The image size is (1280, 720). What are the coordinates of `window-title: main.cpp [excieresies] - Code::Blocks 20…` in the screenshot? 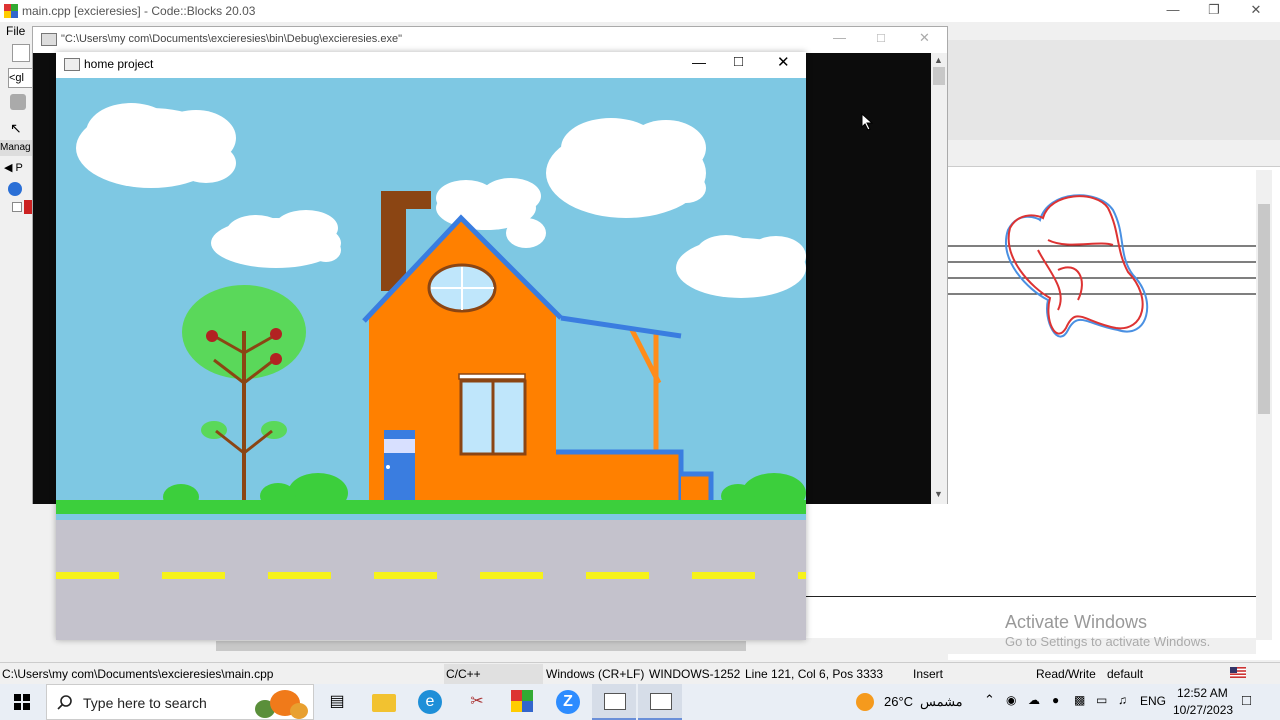 It's located at (139, 11).